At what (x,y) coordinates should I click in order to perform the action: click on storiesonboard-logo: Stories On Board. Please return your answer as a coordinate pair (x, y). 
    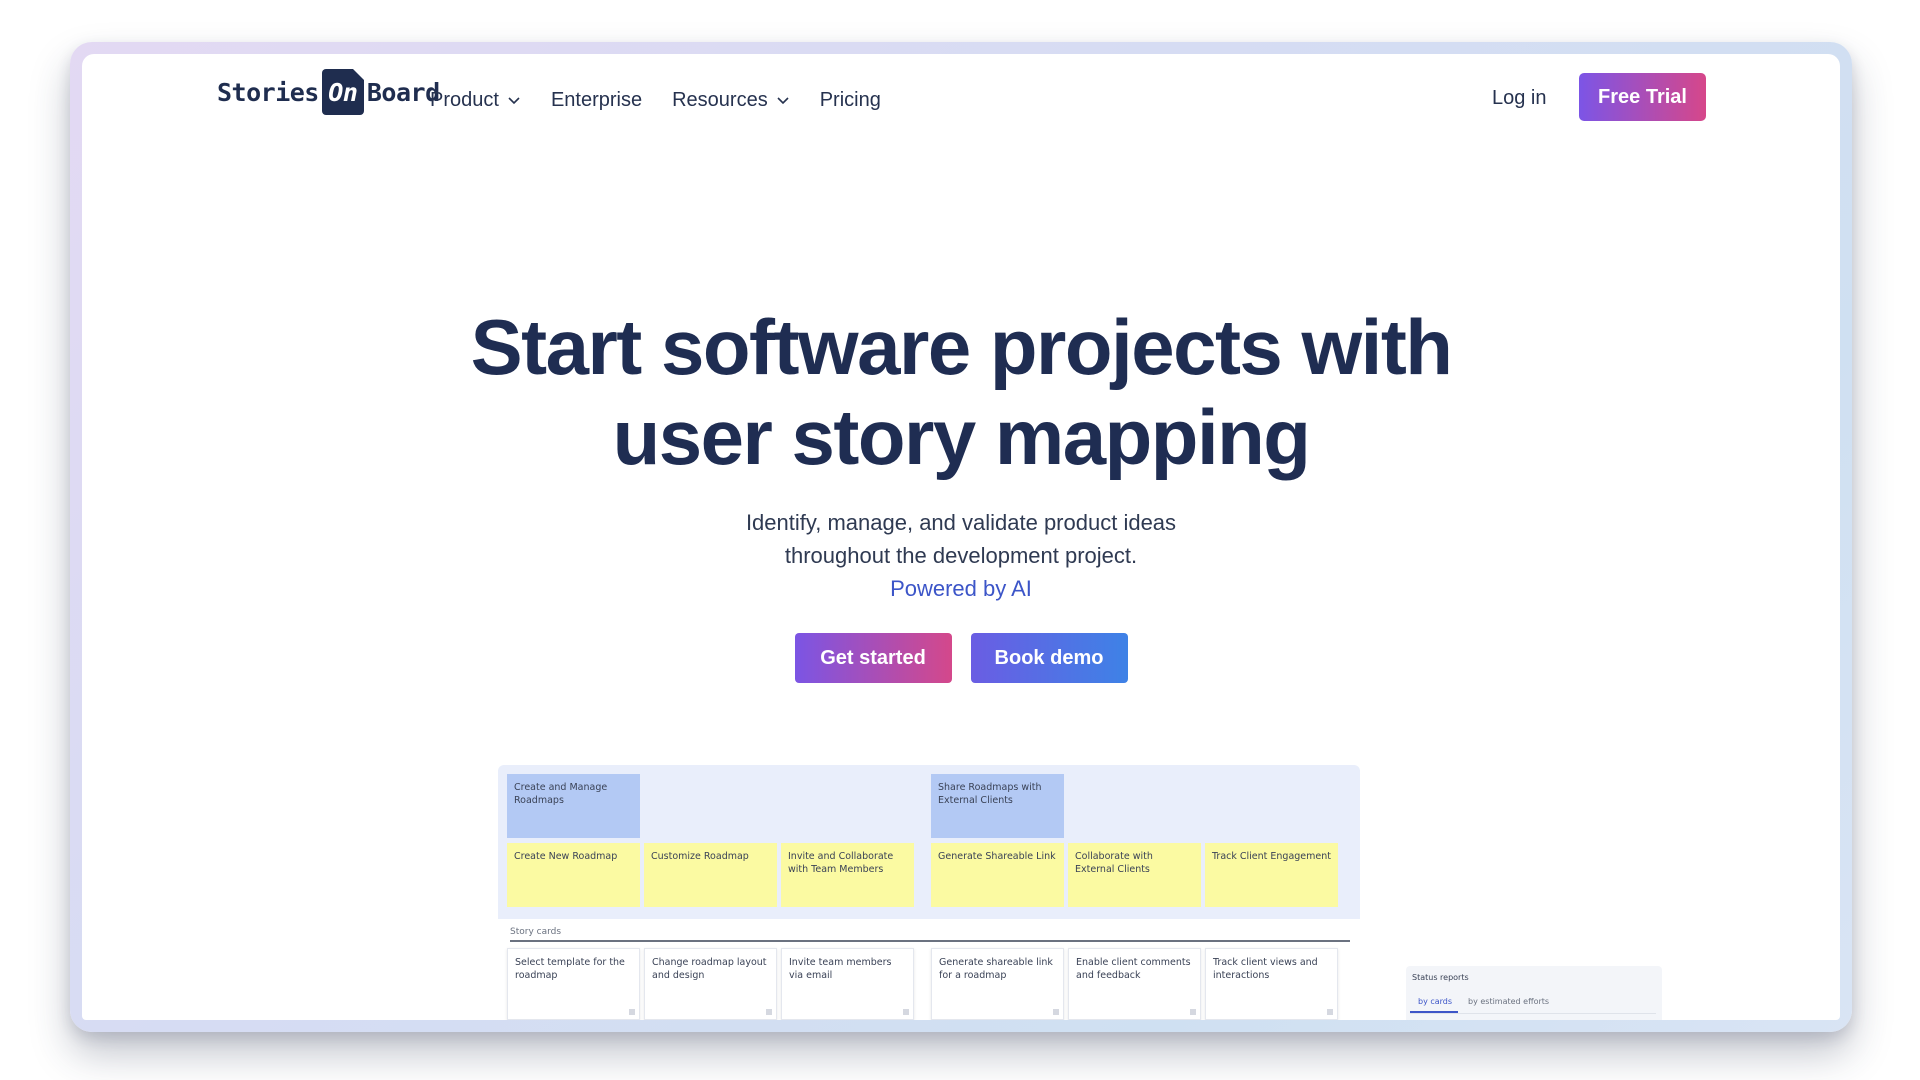
    Looking at the image, I should click on (328, 92).